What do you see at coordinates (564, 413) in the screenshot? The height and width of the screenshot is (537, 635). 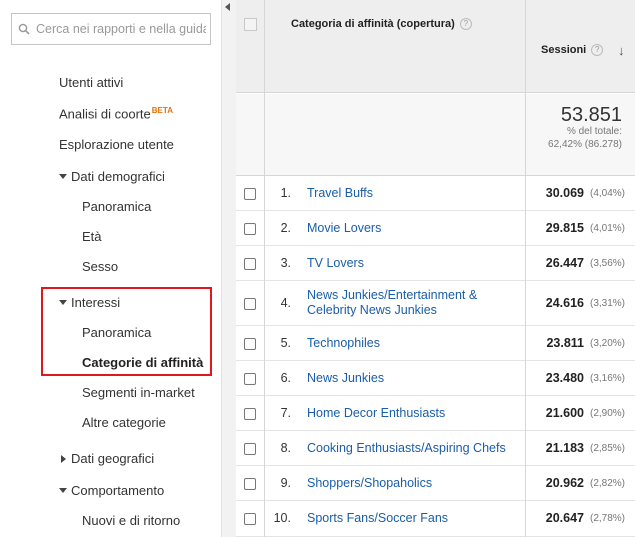 I see `sessions-value: 21.600` at bounding box center [564, 413].